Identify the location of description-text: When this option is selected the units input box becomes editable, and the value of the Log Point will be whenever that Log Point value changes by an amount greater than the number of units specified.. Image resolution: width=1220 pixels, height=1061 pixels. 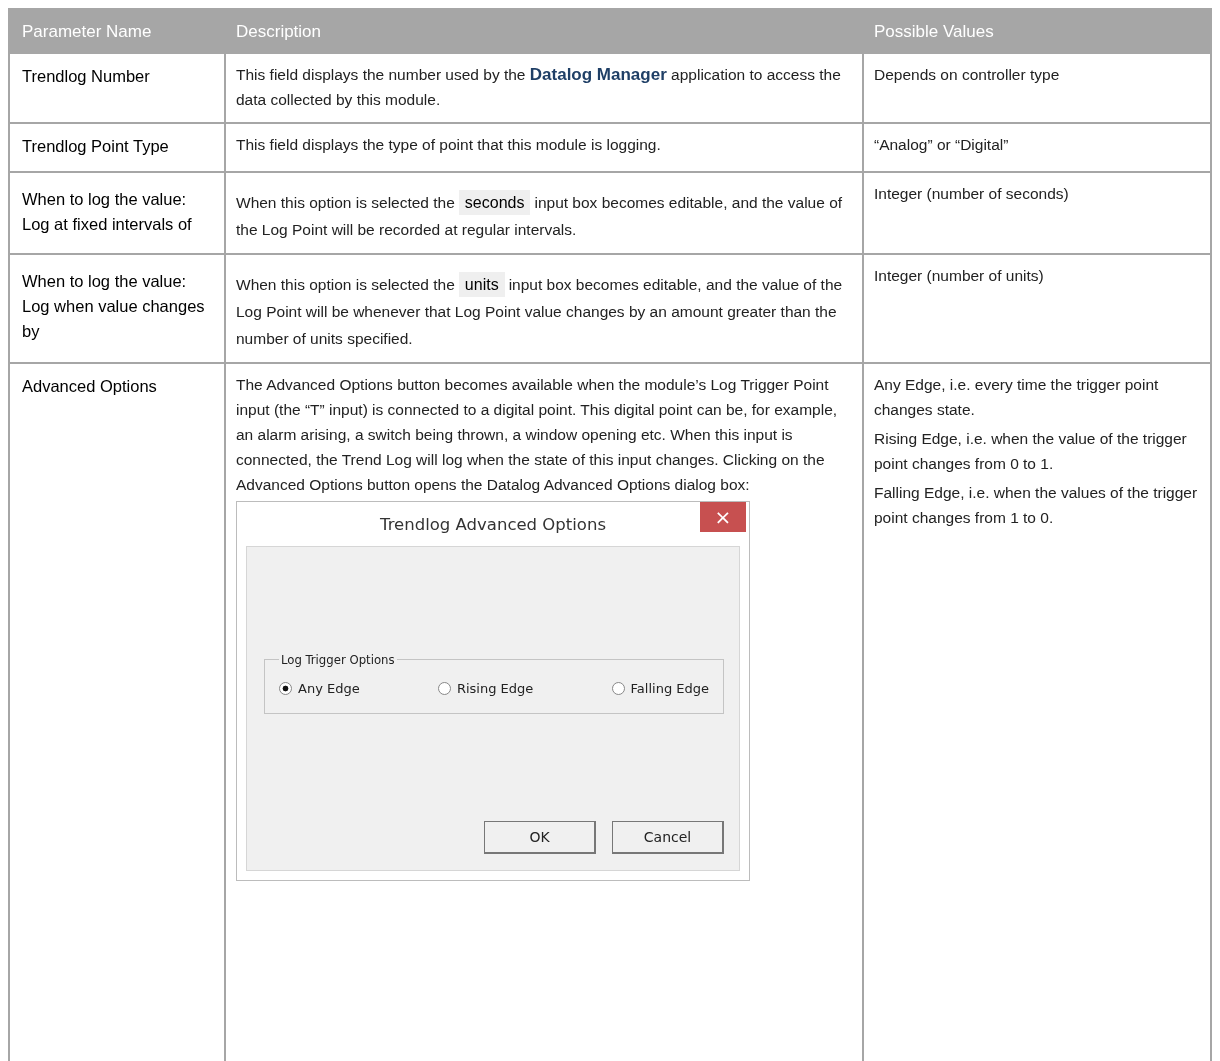
(544, 307).